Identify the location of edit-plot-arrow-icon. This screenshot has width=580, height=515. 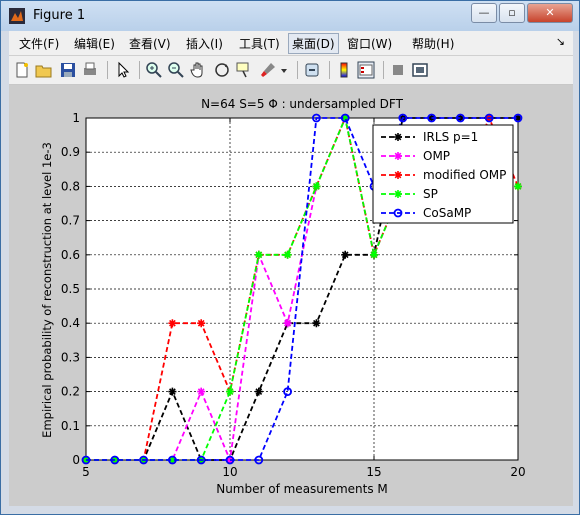
(124, 70).